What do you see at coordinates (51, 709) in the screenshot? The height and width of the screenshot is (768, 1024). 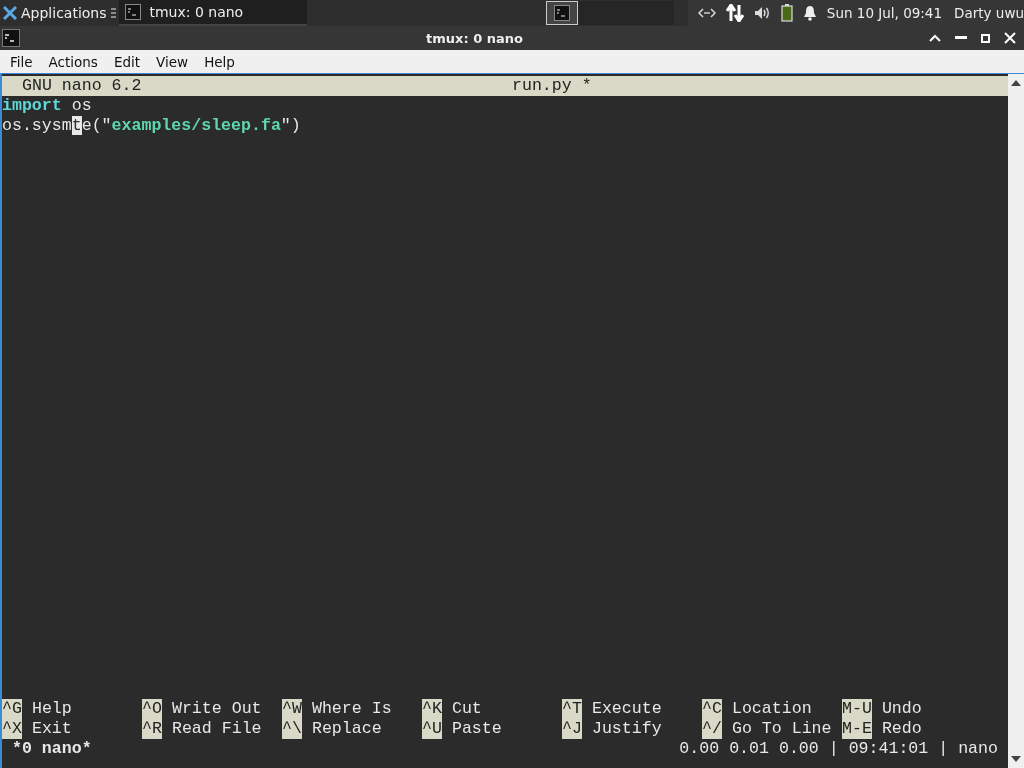 I see `shortcut-label: Help` at bounding box center [51, 709].